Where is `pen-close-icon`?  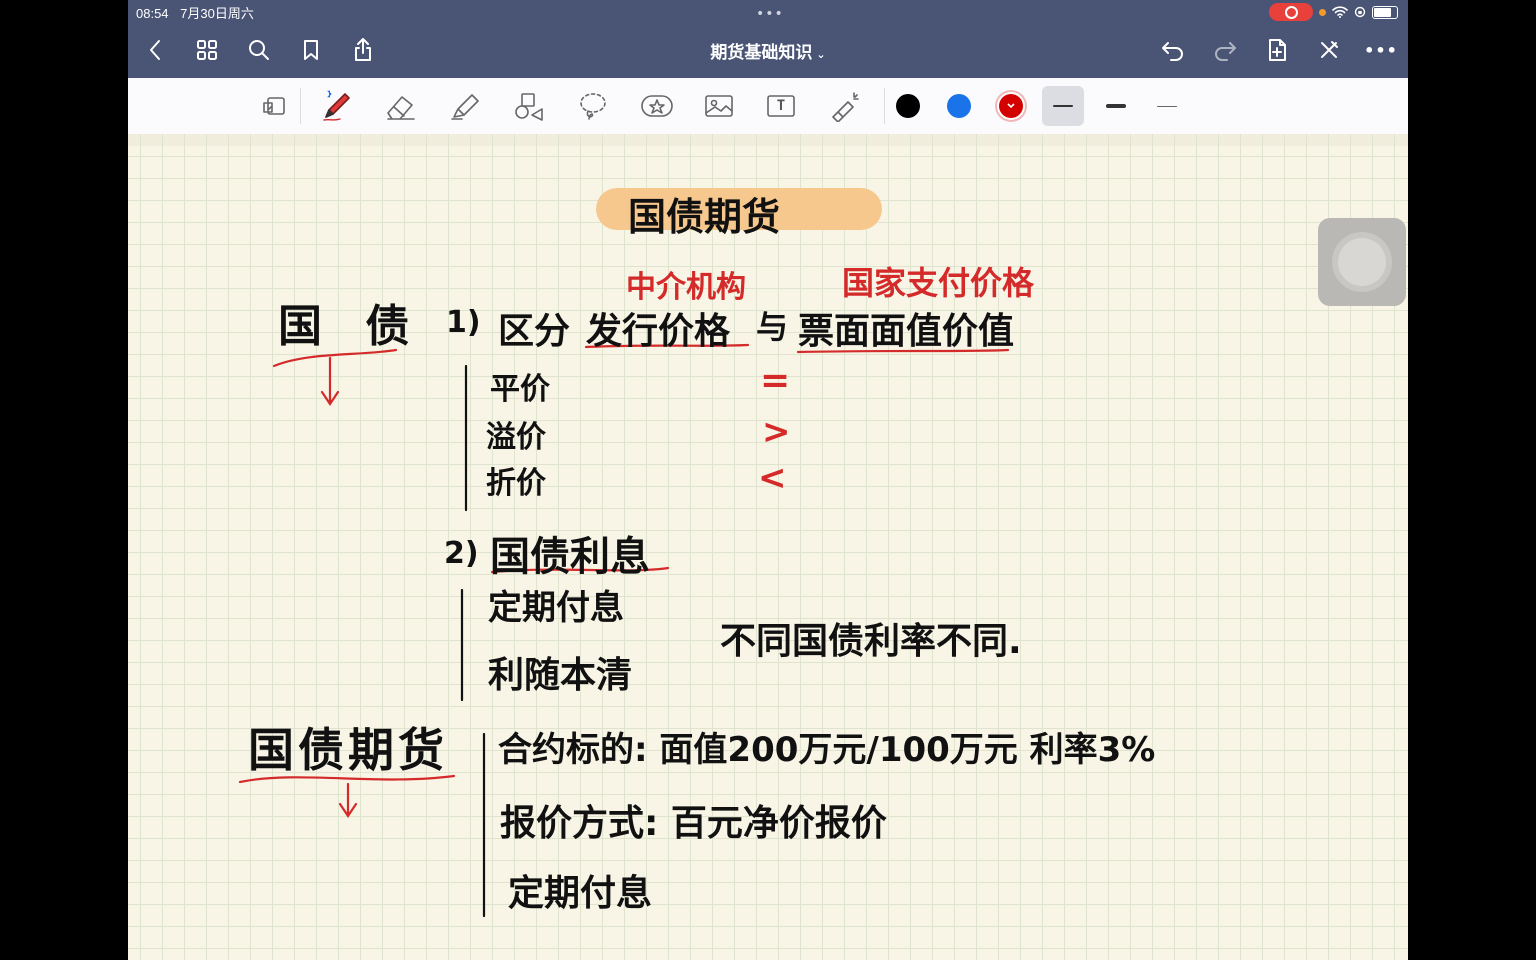 pen-close-icon is located at coordinates (1329, 49).